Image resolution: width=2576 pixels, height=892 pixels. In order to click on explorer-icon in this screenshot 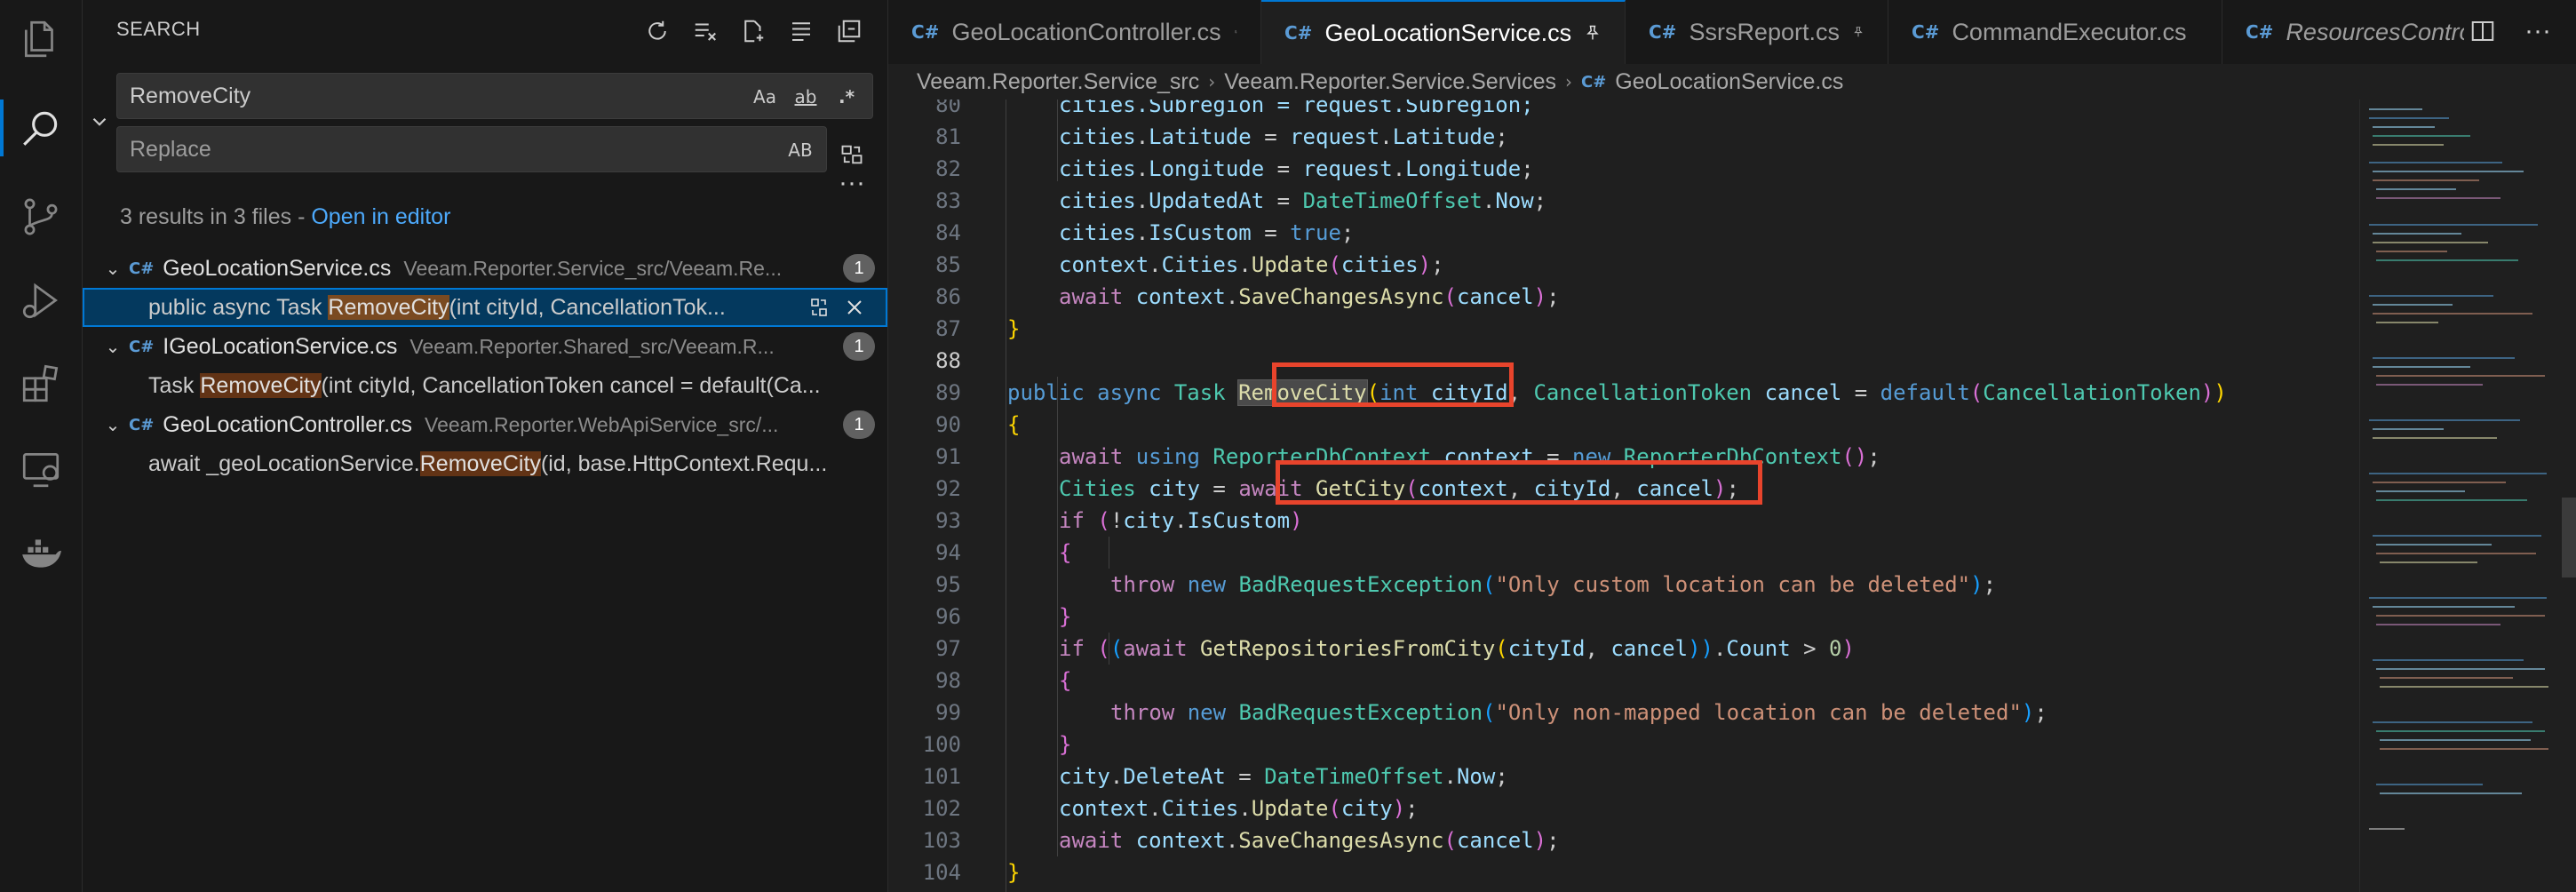, I will do `click(40, 39)`.